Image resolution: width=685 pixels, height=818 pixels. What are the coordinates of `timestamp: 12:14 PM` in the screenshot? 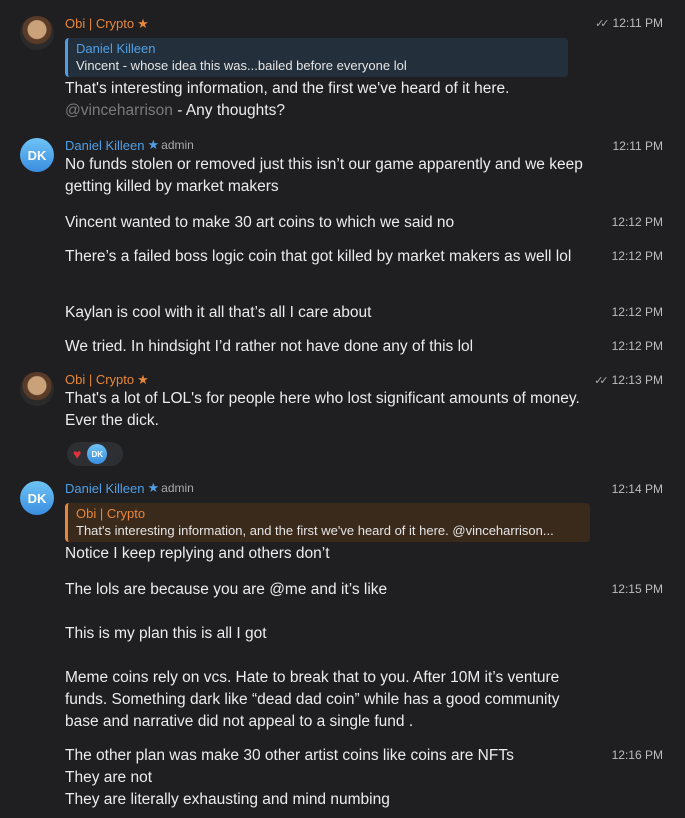 It's located at (637, 489).